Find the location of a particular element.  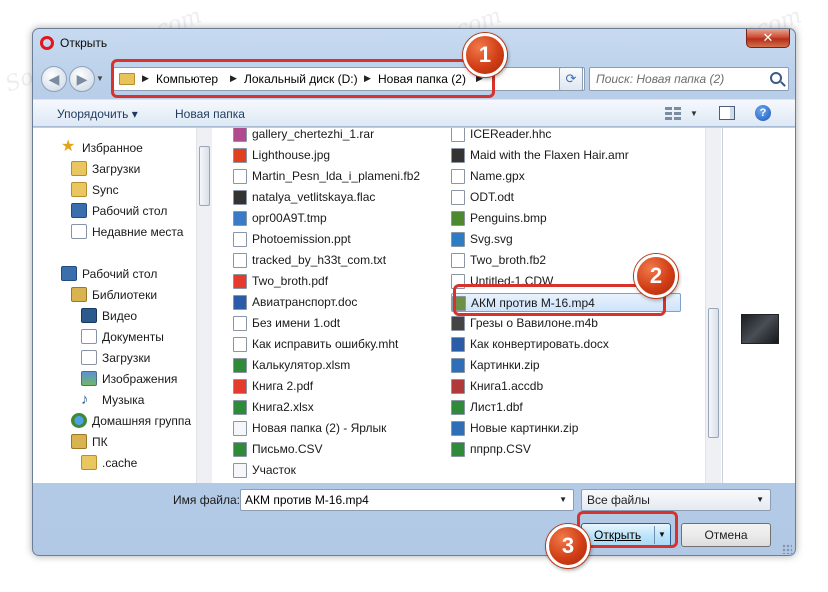

back-button: ◀ is located at coordinates (54, 79).